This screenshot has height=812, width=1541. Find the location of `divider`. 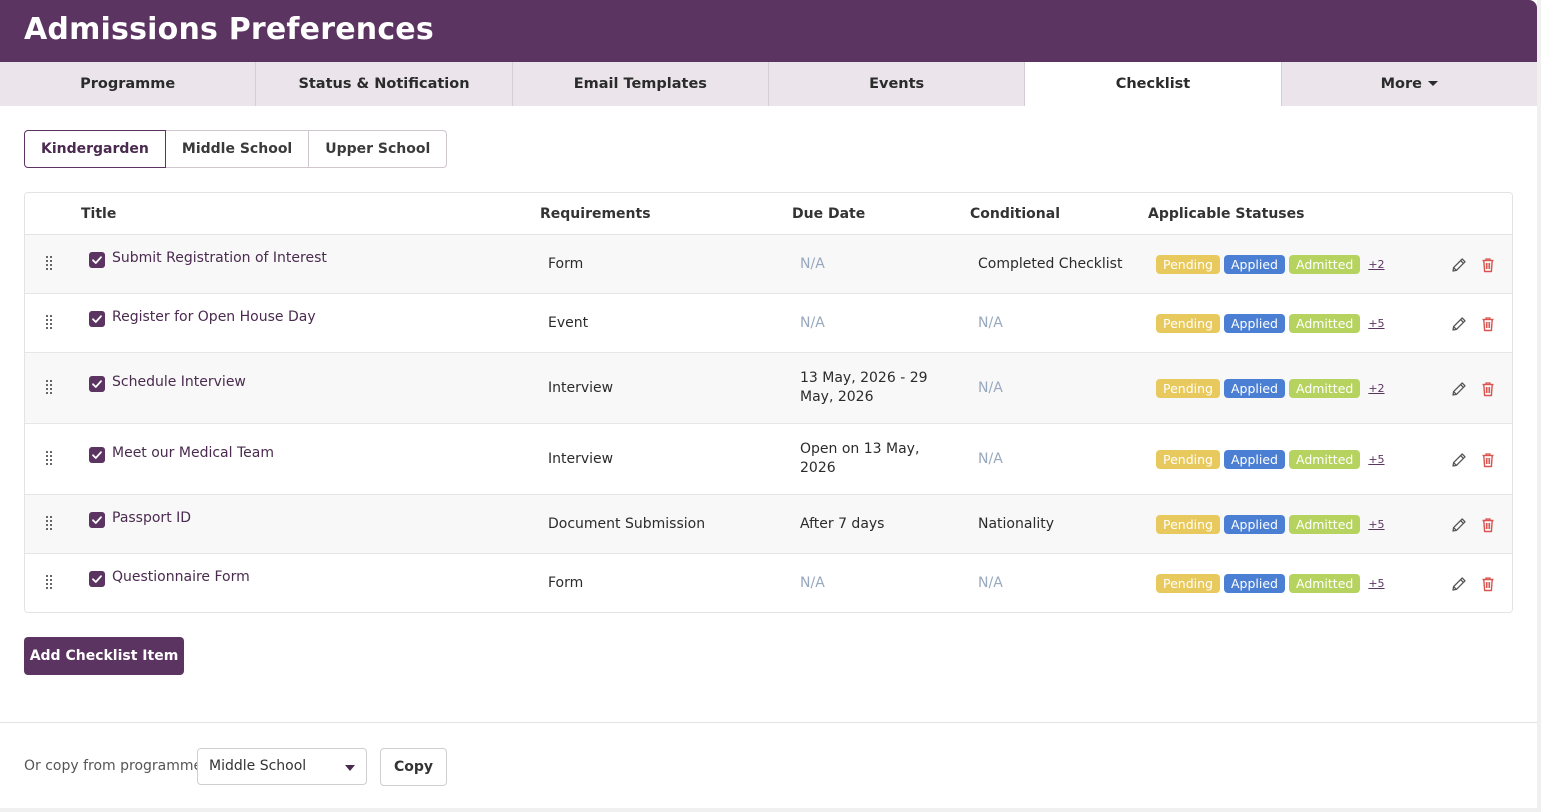

divider is located at coordinates (768, 722).